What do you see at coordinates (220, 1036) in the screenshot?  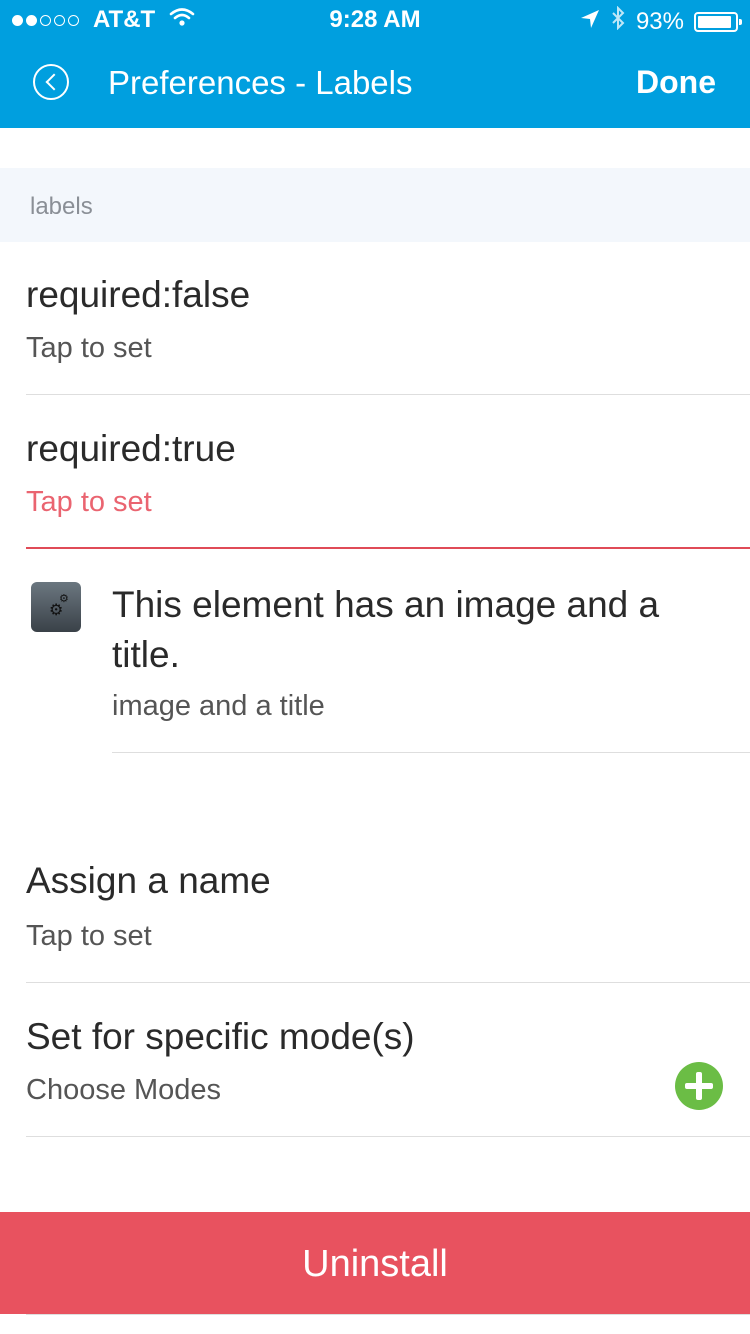 I see `row-title: Set for specific mode(s)` at bounding box center [220, 1036].